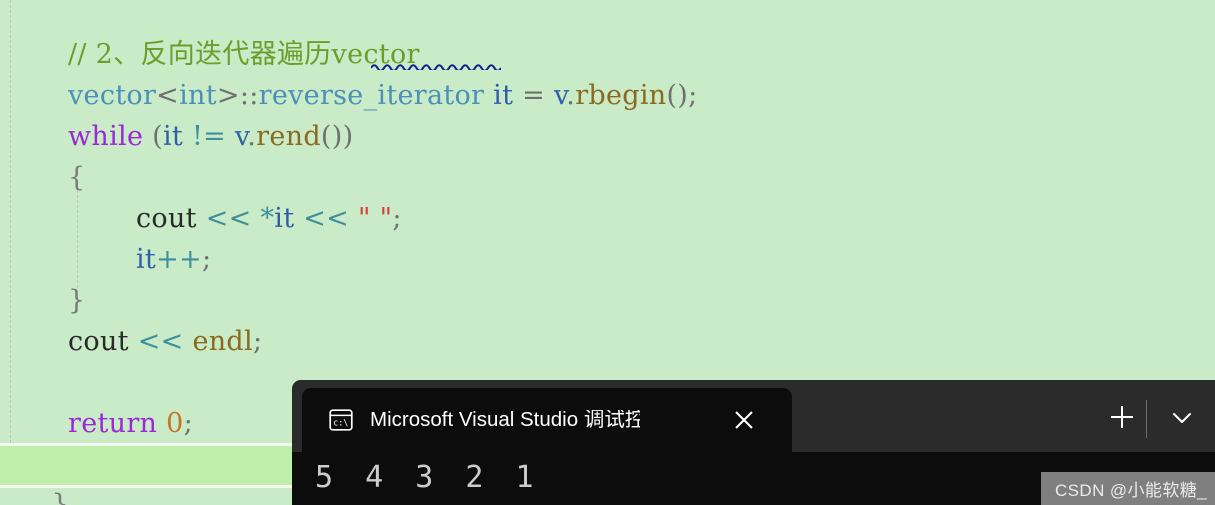  Describe the element at coordinates (222, 341) in the screenshot. I see `code-token: endl` at that location.